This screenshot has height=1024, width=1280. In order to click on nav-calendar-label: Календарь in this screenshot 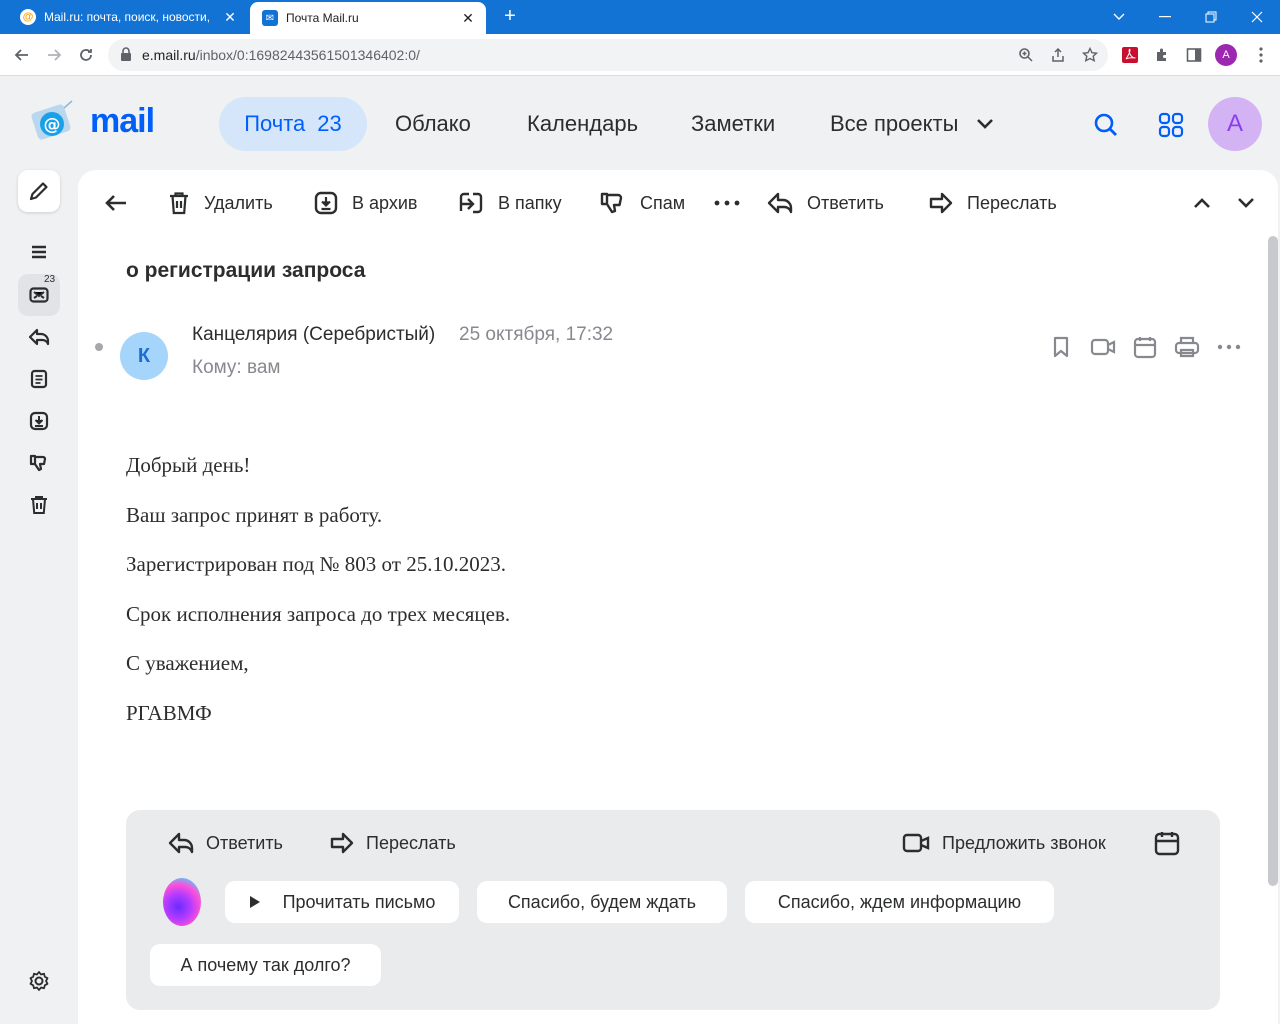, I will do `click(583, 123)`.